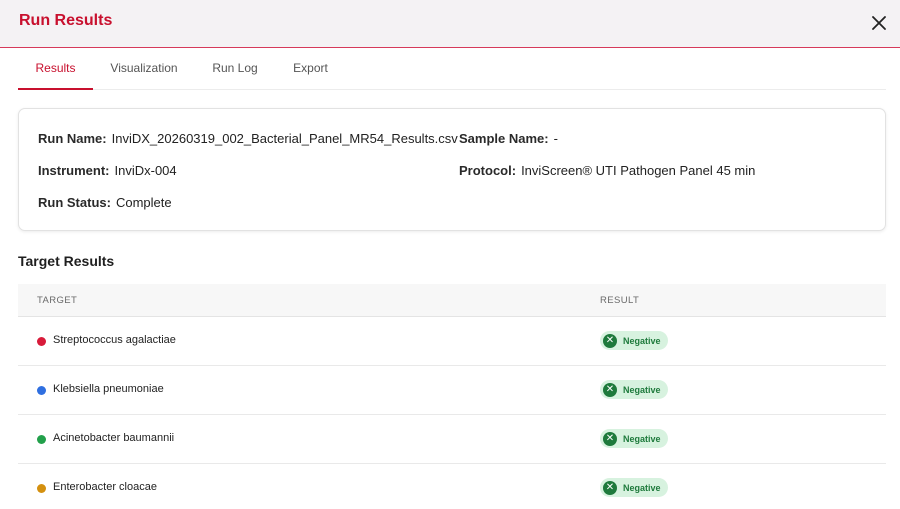 The image size is (900, 509). I want to click on instrument-field: Instrument: InviDx-004, so click(107, 170).